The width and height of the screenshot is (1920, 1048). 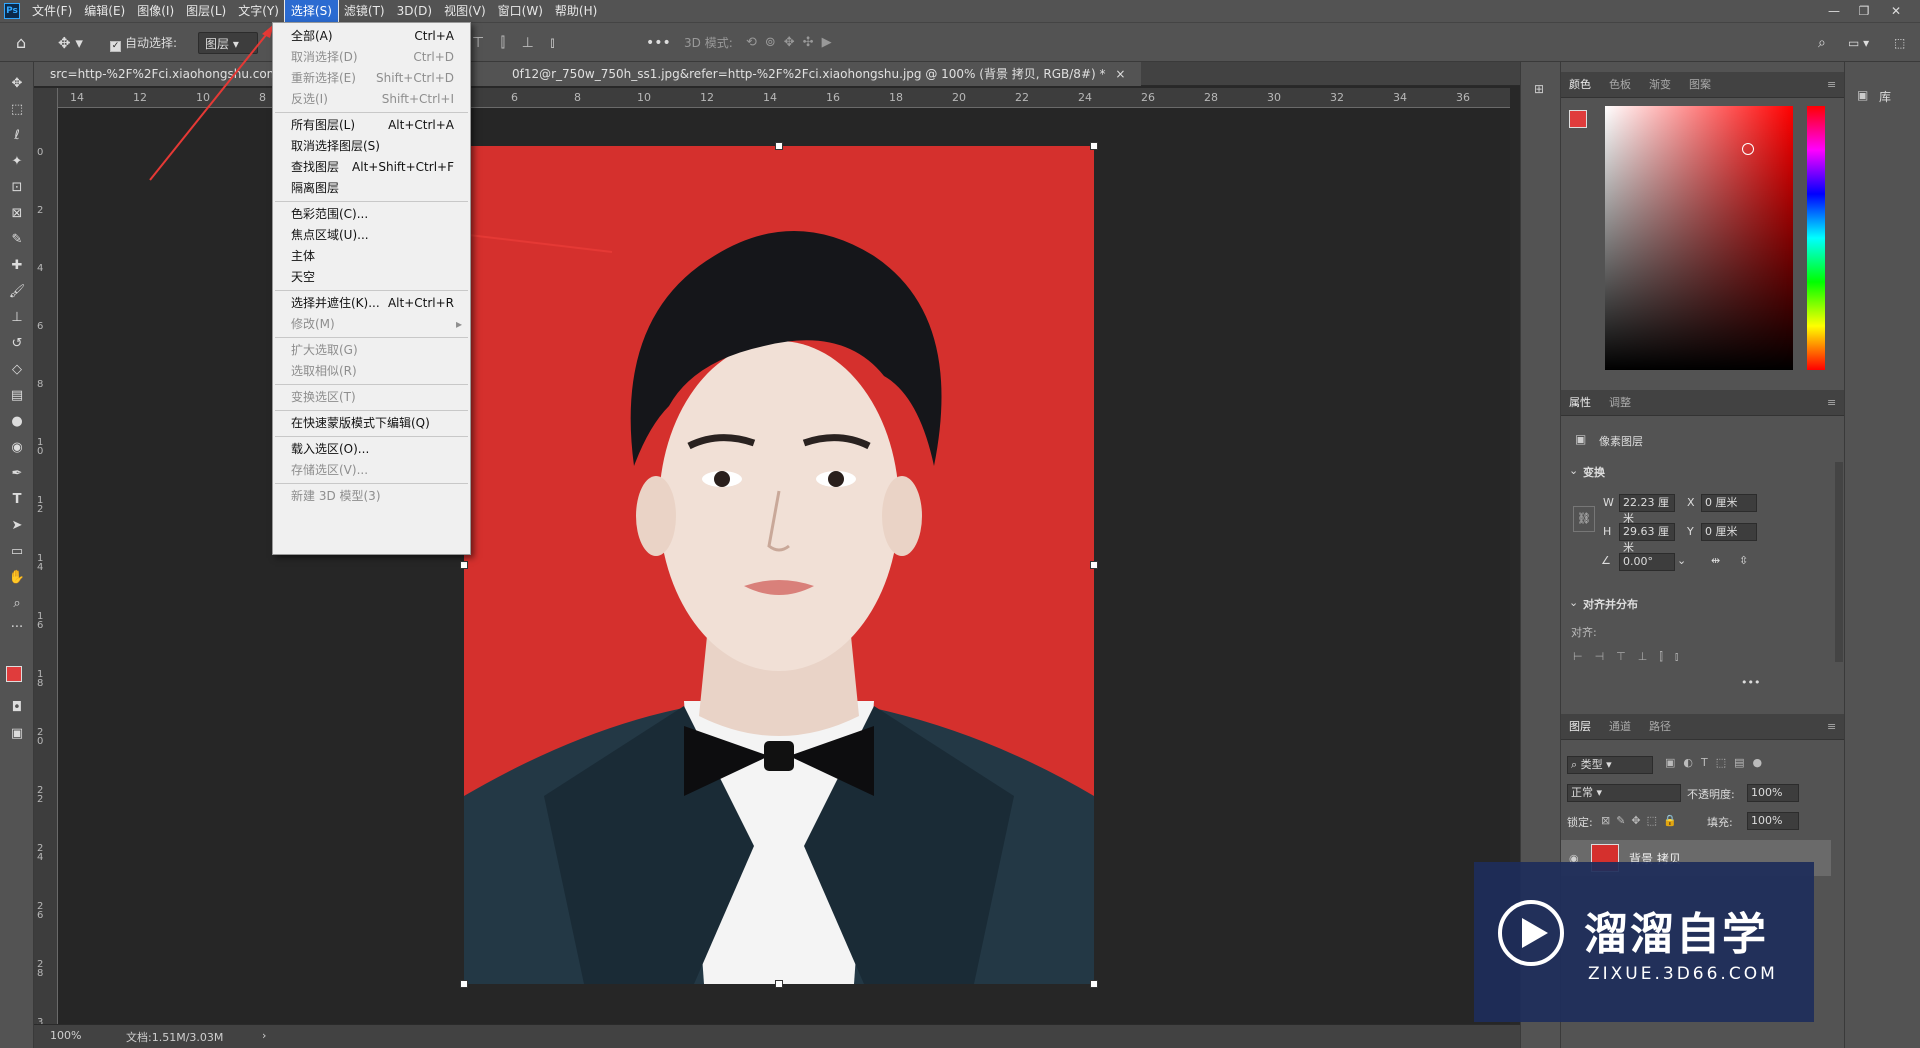 What do you see at coordinates (1717, 762) in the screenshot?
I see `layer-filter-icons: ▣◐T⬚▤●` at bounding box center [1717, 762].